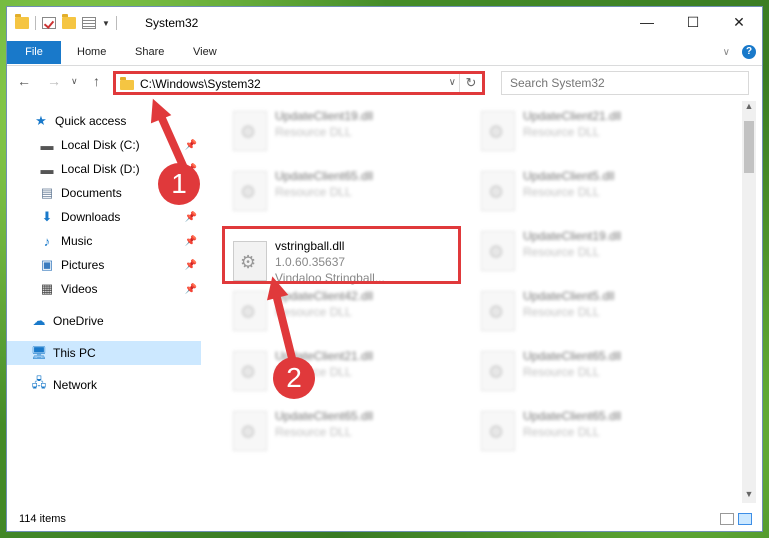  I want to click on scrollbar-thumb, so click(749, 147).